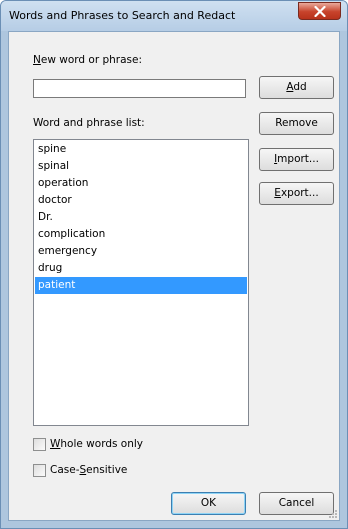 The image size is (348, 529). Describe the element at coordinates (89, 123) in the screenshot. I see `word-list-label: Word and phrase list:` at that location.